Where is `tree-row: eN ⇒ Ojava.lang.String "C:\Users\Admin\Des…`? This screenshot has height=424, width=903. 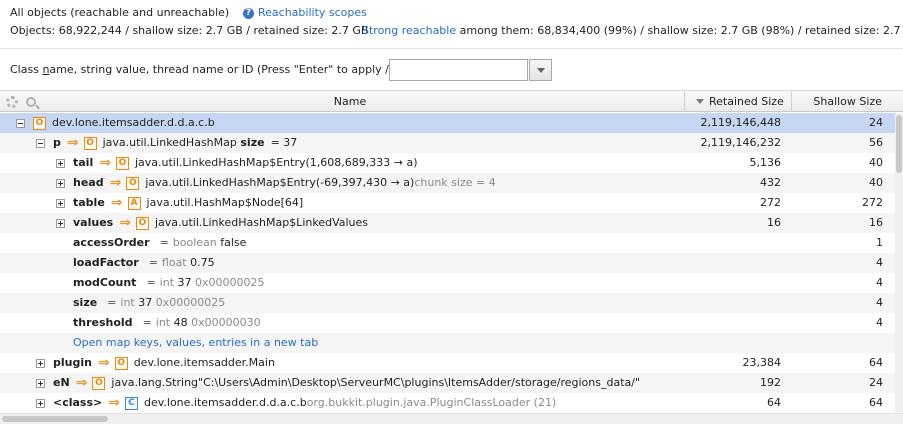
tree-row: eN ⇒ Ojava.lang.String "C:\Users\Admin\Des… is located at coordinates (447, 383).